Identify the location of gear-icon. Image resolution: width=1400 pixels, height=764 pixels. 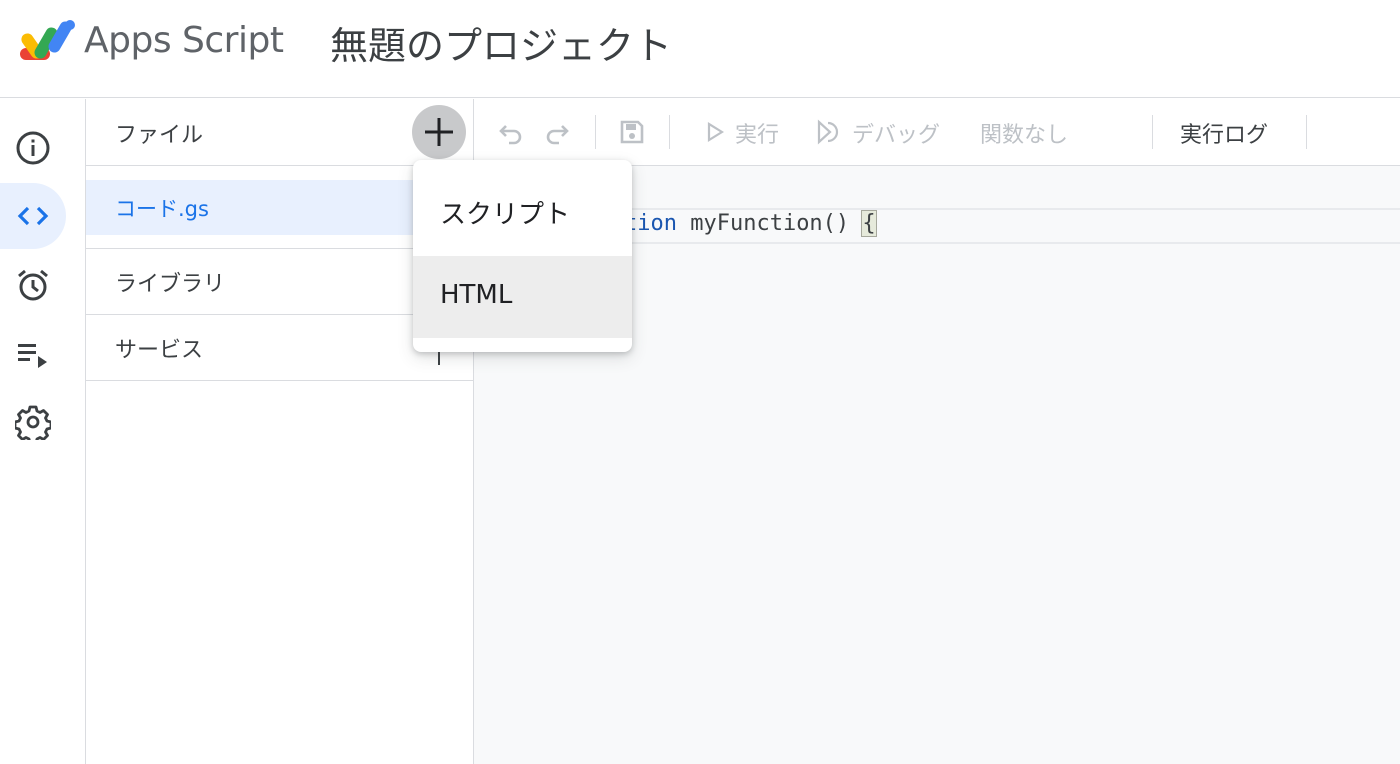
(33, 422).